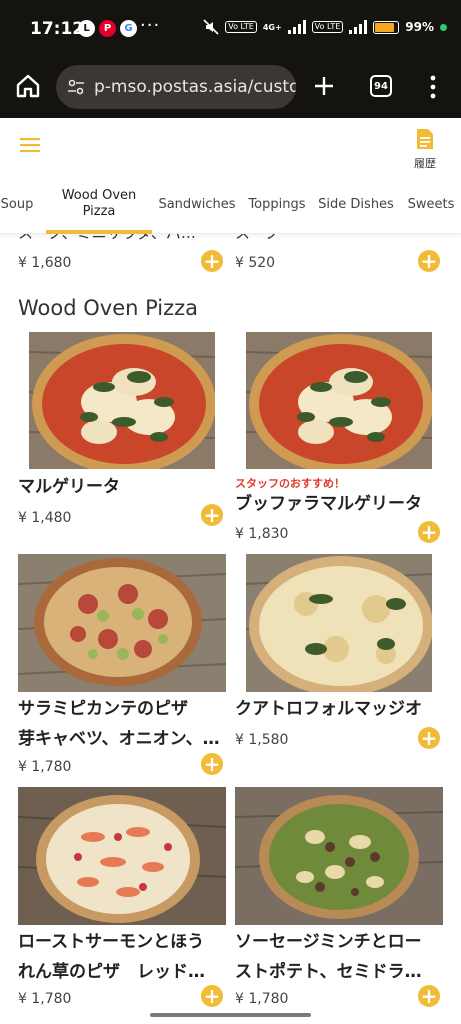  What do you see at coordinates (340, 504) in the screenshot?
I see `item-name: ブッファラマルゲリータ` at bounding box center [340, 504].